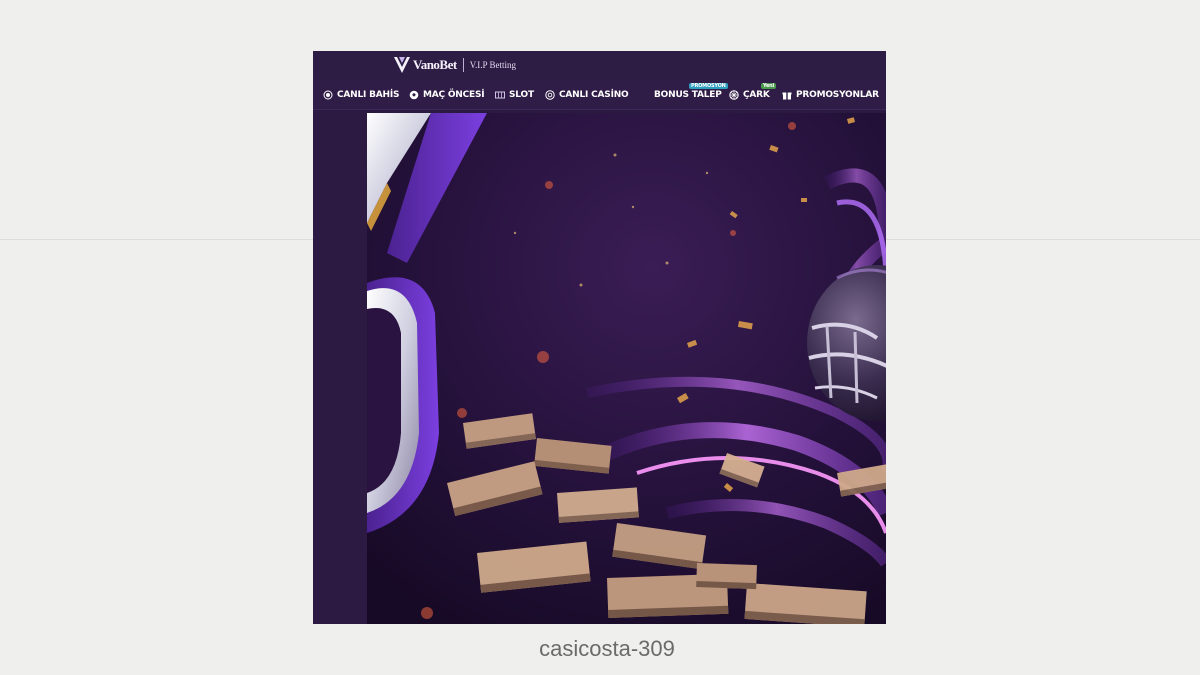  Describe the element at coordinates (734, 94) in the screenshot. I see `wheel-icon` at that location.